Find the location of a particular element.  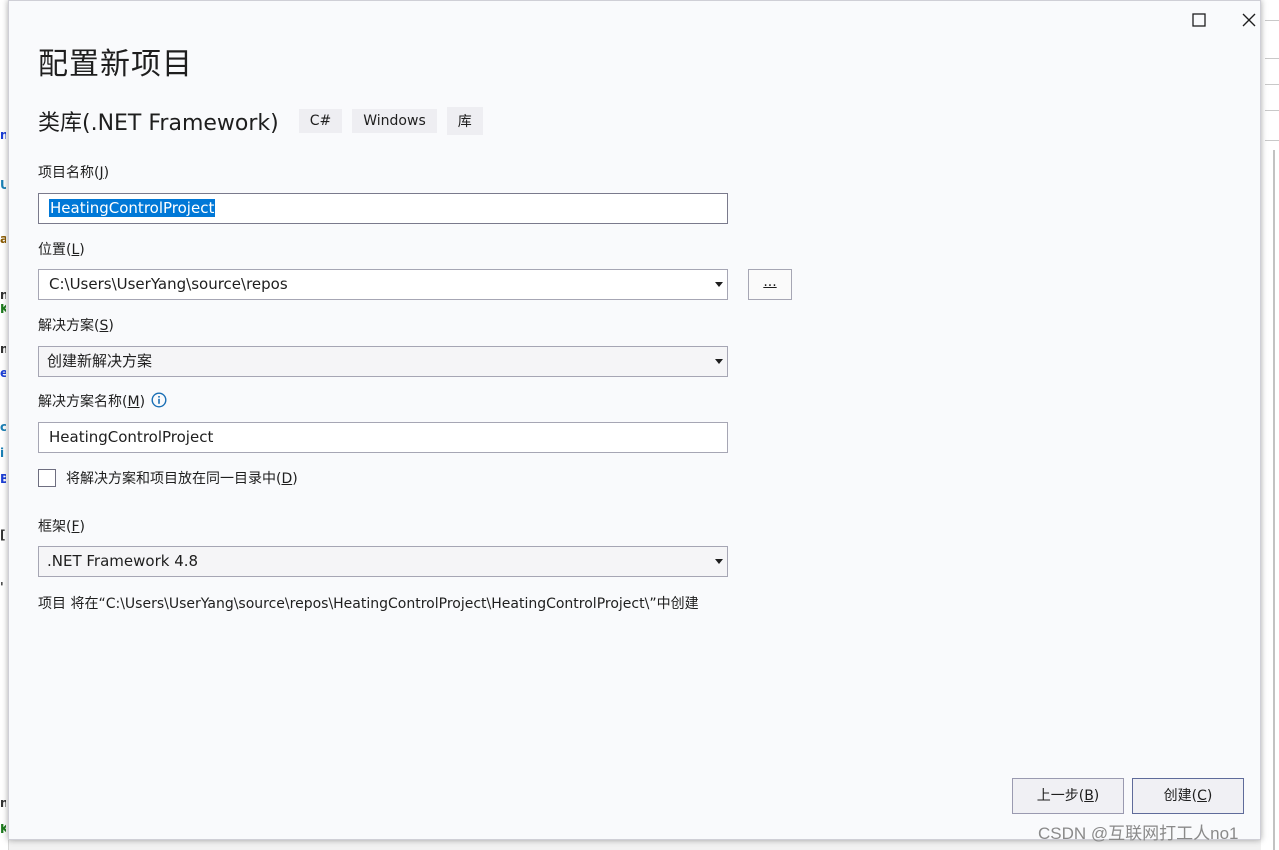

project-name-value: HeatingControlProject is located at coordinates (132, 208).